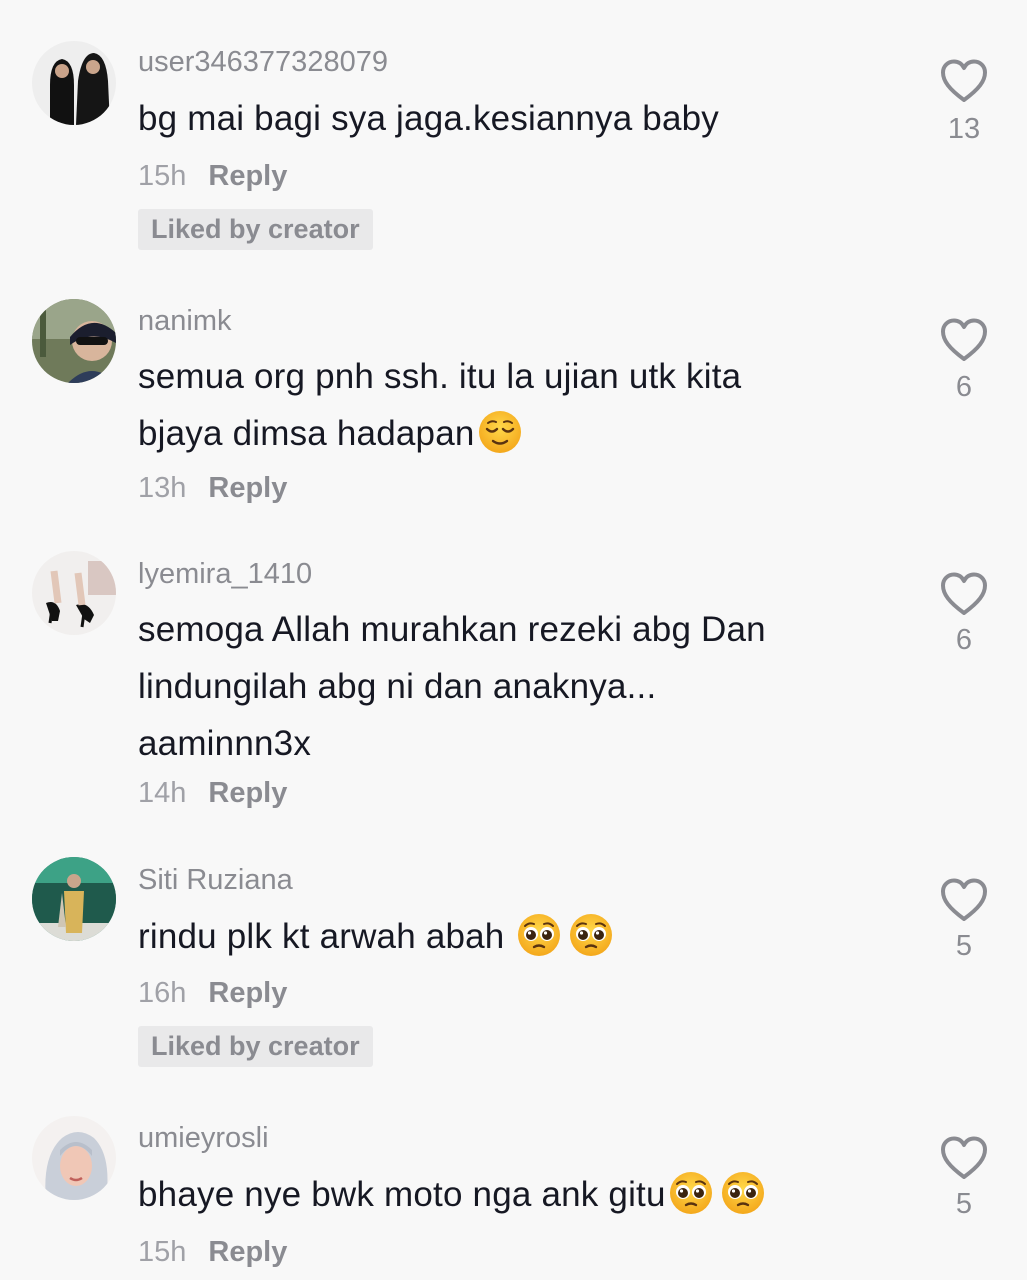 The width and height of the screenshot is (1027, 1280). Describe the element at coordinates (225, 743) in the screenshot. I see `comment-text-line: aaminnn3x` at that location.